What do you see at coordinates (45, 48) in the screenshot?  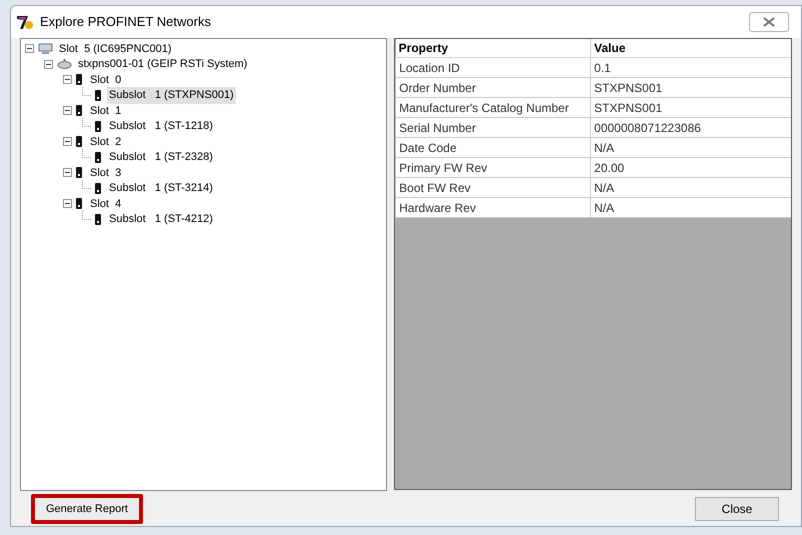 I see `computer-icon` at bounding box center [45, 48].